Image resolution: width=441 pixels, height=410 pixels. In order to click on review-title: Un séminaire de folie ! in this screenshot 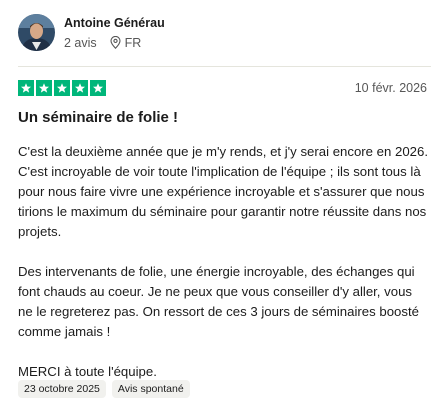, I will do `click(98, 118)`.